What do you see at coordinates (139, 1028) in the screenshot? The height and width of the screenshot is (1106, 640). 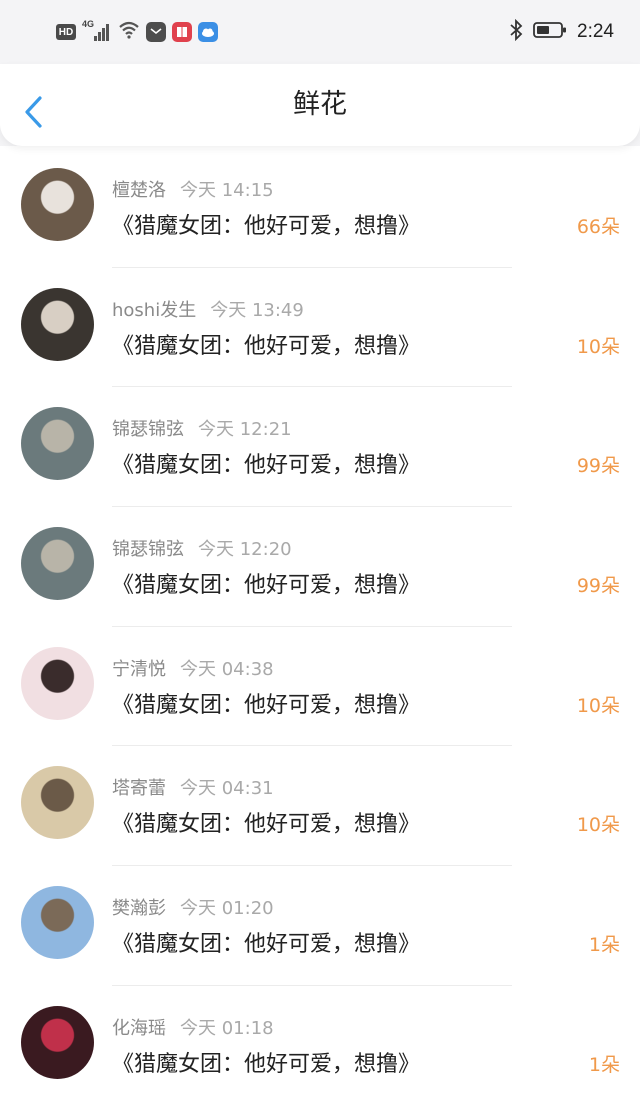 I see `sender-name: 化海瑶` at bounding box center [139, 1028].